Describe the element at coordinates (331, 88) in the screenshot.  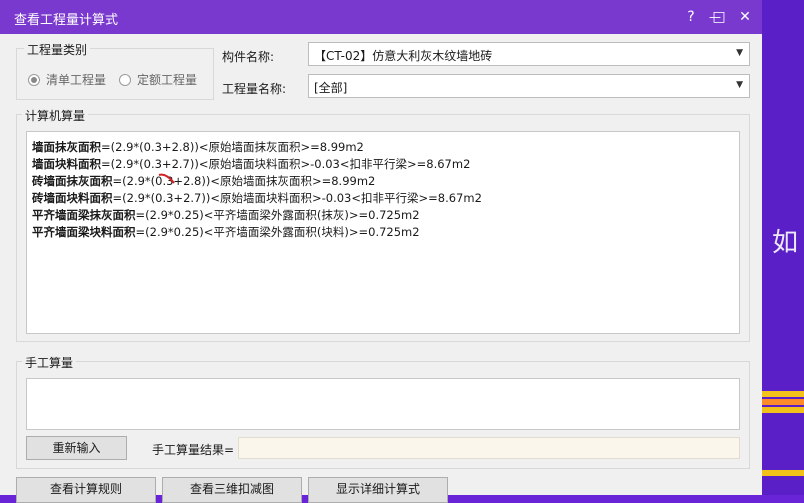
I see `quantity-name-value: [全部]` at that location.